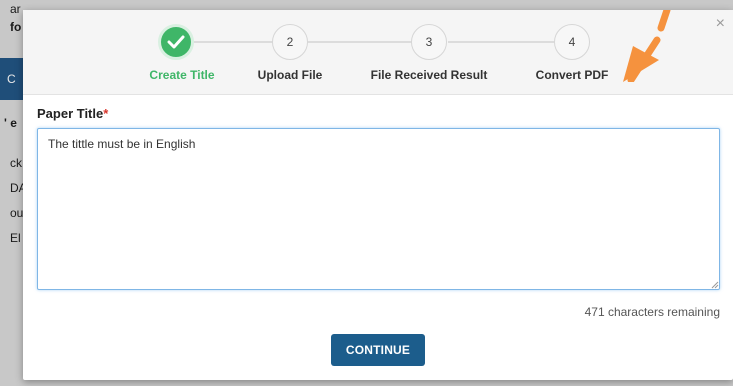 Image resolution: width=733 pixels, height=386 pixels. I want to click on step-2-circle: 2, so click(290, 42).